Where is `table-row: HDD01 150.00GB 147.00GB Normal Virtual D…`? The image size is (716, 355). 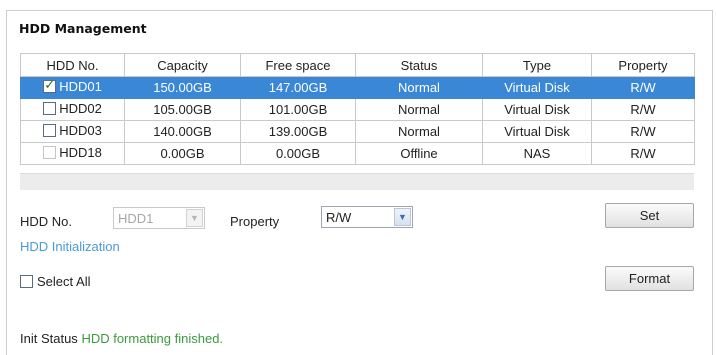 table-row: HDD01 150.00GB 147.00GB Normal Virtual D… is located at coordinates (357, 87).